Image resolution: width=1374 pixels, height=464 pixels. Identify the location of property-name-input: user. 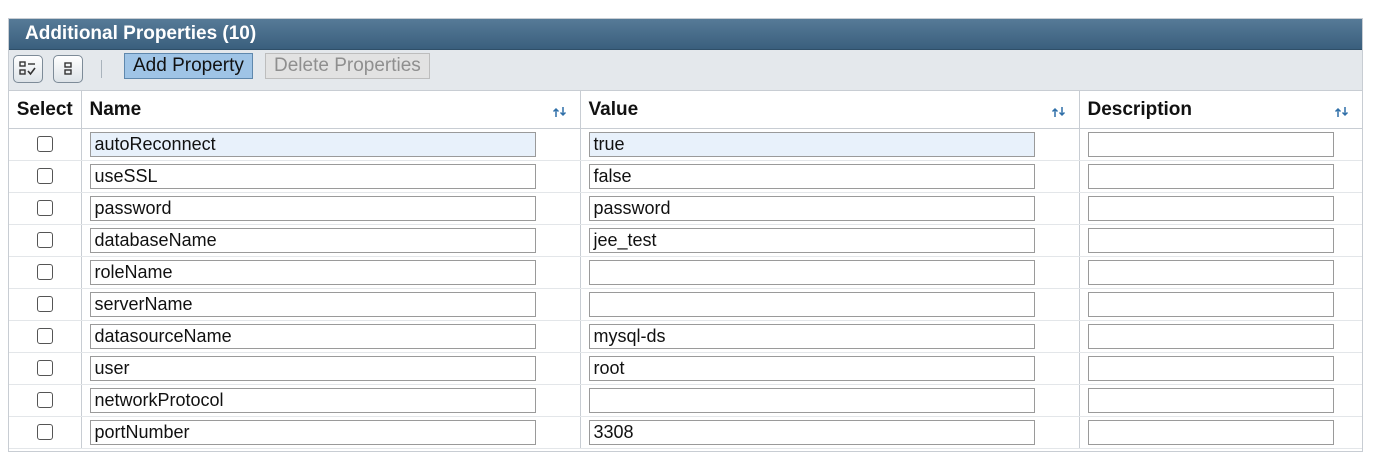
(312, 368).